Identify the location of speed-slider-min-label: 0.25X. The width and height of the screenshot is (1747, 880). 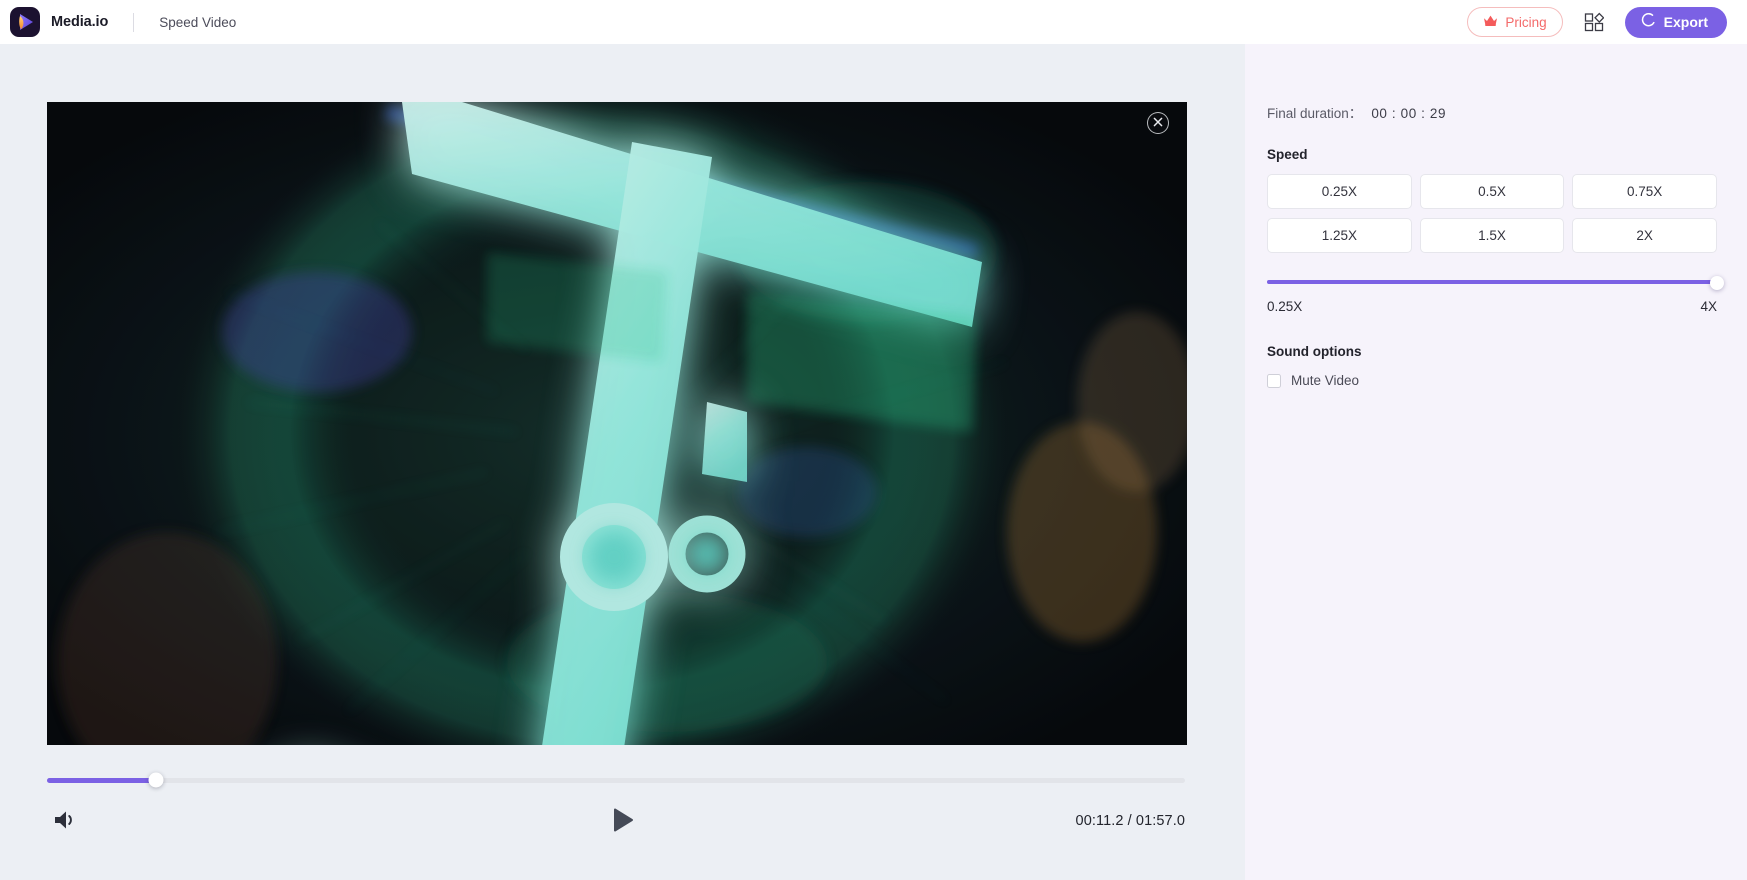
(1285, 306).